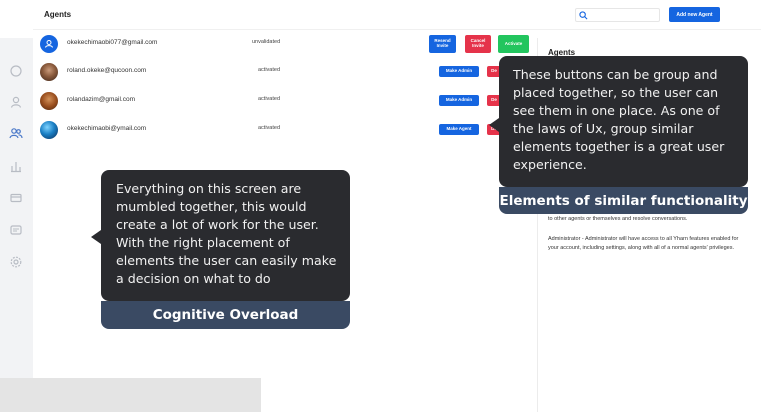  Describe the element at coordinates (16, 133) in the screenshot. I see `team-icon` at that location.